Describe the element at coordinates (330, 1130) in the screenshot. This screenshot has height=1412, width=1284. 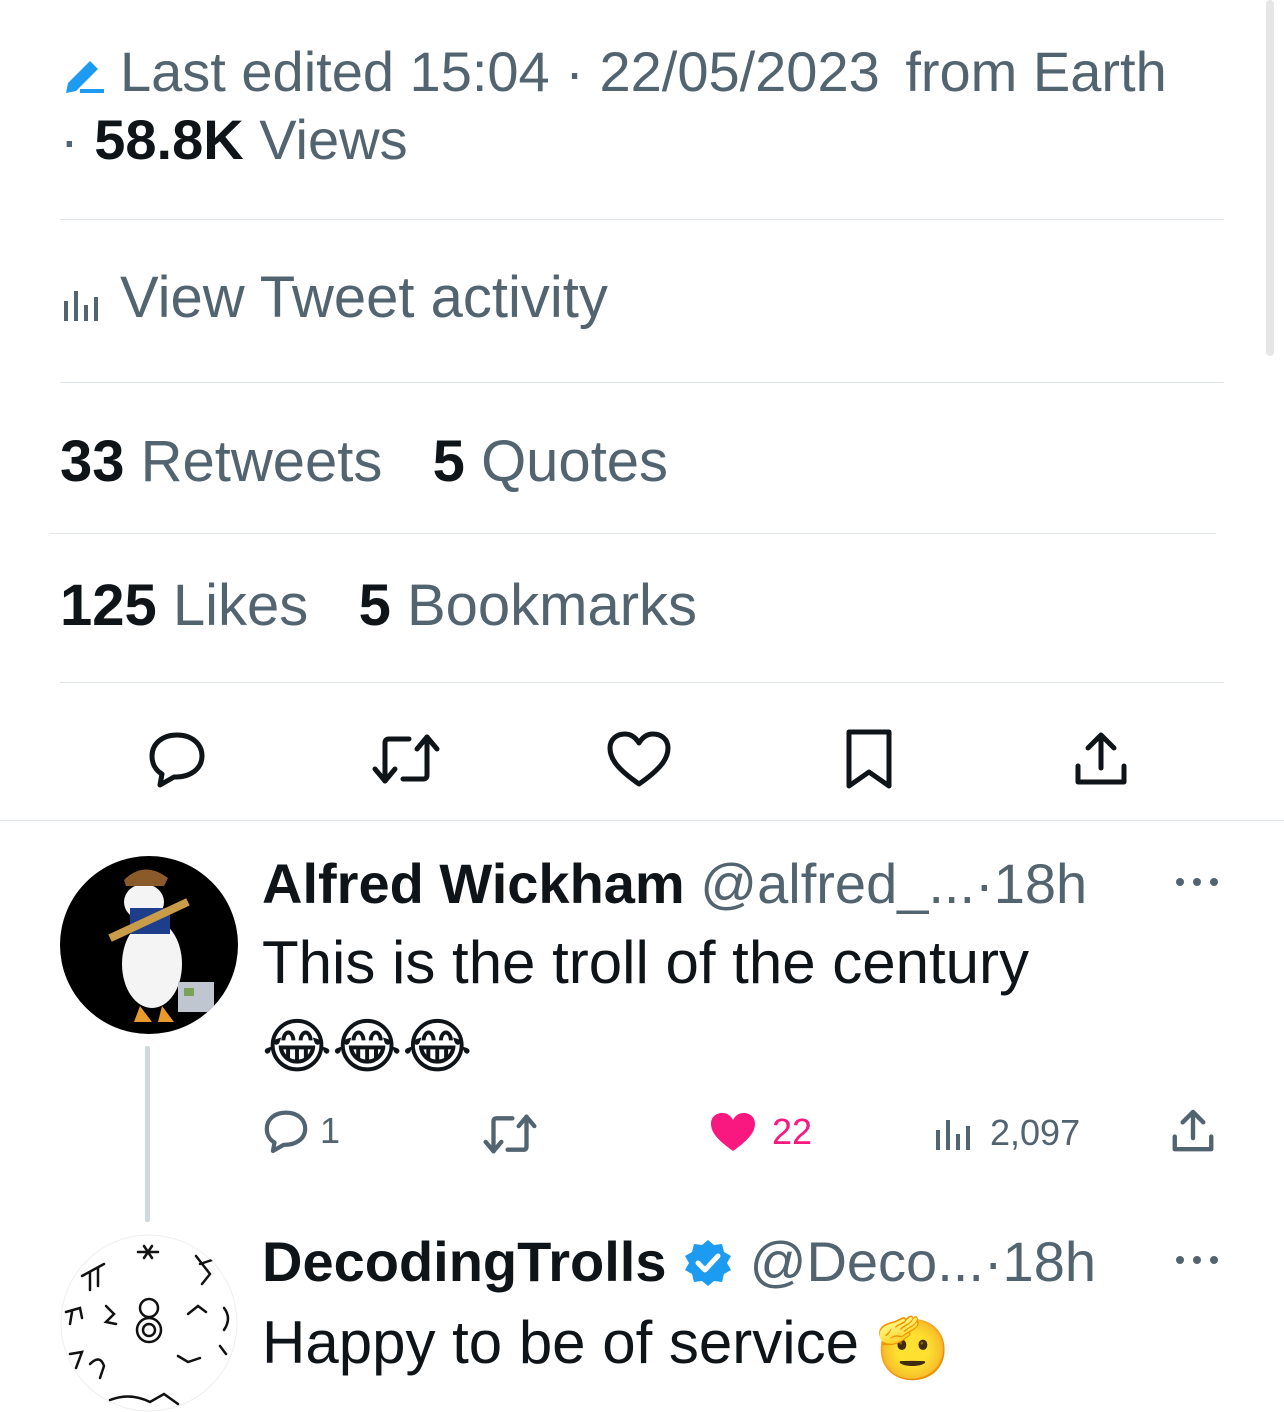
I see `reply-count: 1` at that location.